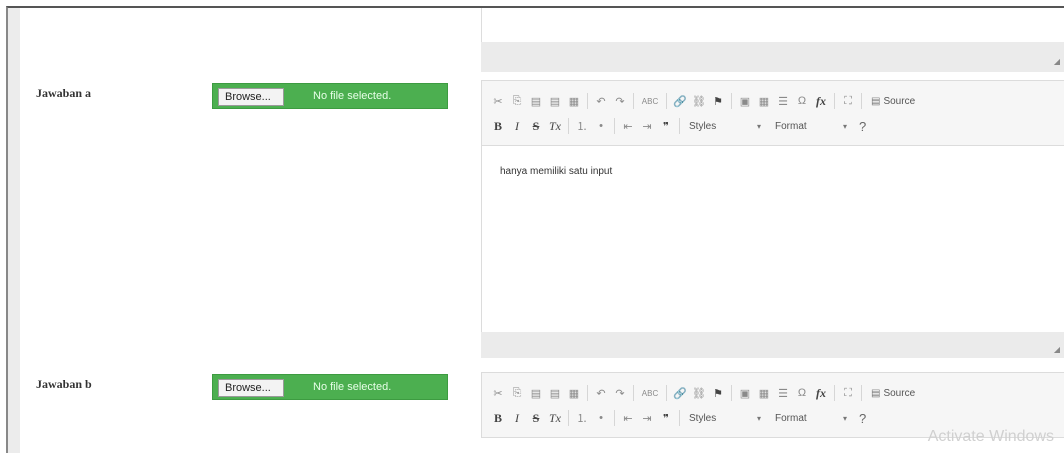 This screenshot has width=1064, height=453. What do you see at coordinates (876, 101) in the screenshot?
I see `source-icon: ▤` at bounding box center [876, 101].